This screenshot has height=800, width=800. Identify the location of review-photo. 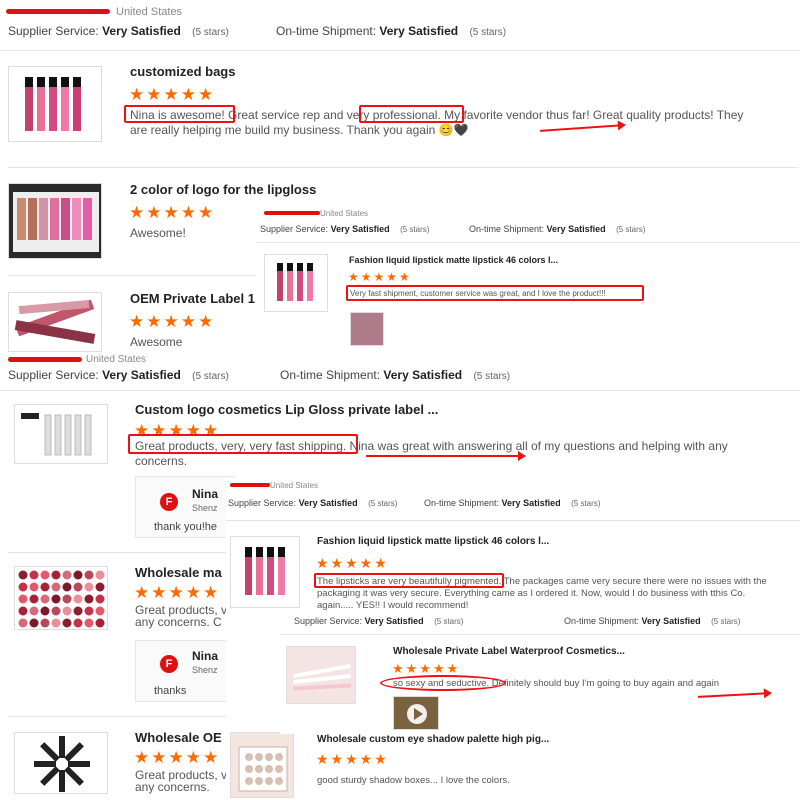
(367, 329).